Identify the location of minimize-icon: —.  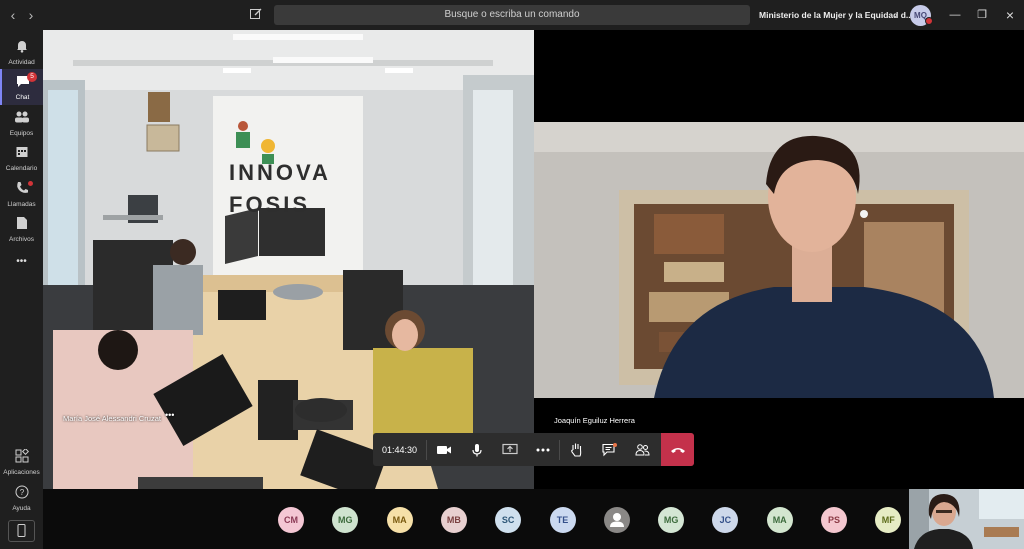
(955, 15).